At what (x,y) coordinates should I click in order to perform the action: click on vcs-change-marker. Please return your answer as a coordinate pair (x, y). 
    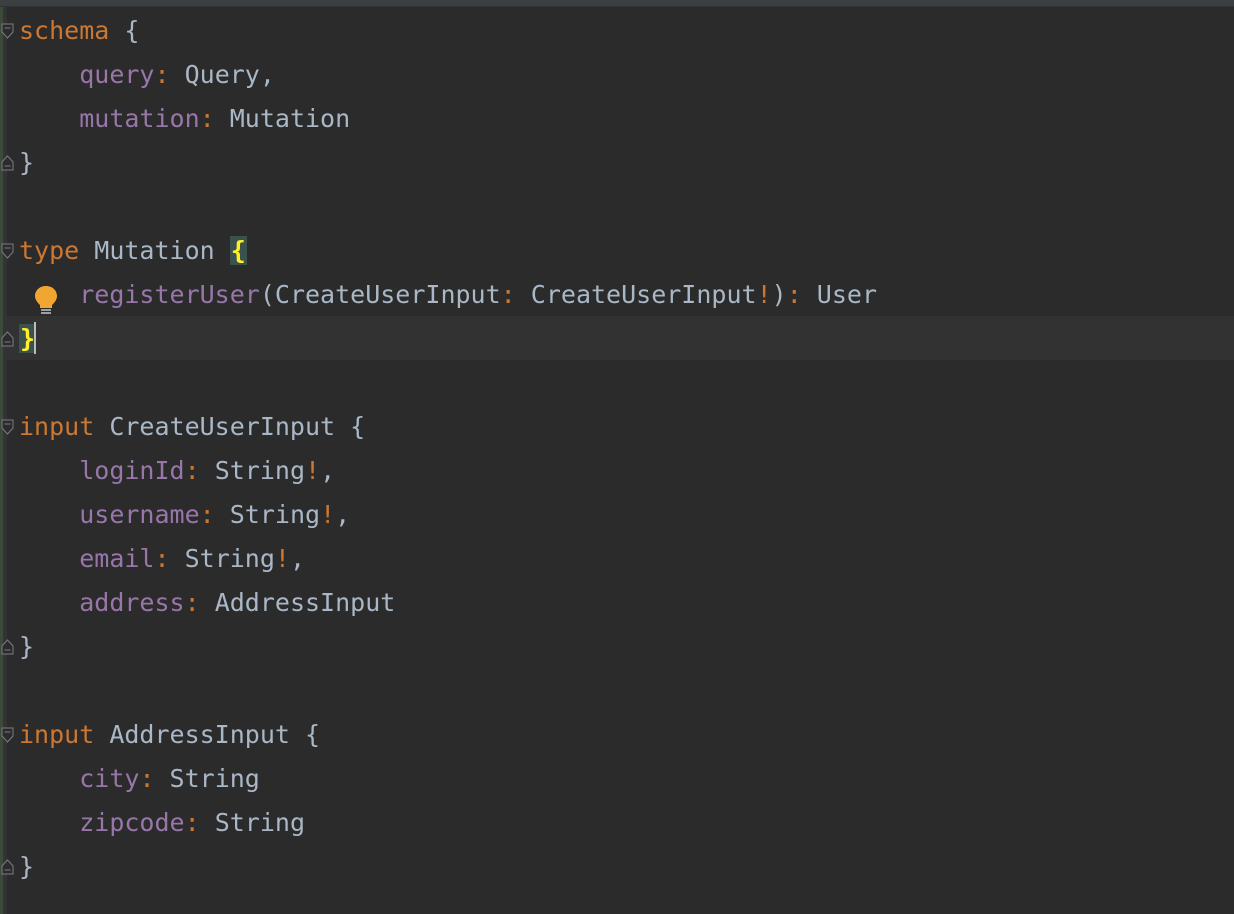
    Looking at the image, I should click on (1, 460).